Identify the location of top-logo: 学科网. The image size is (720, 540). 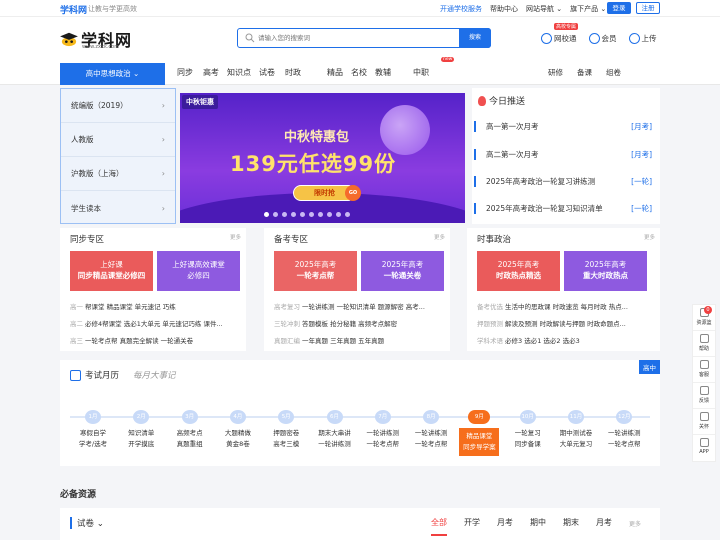
(73, 9).